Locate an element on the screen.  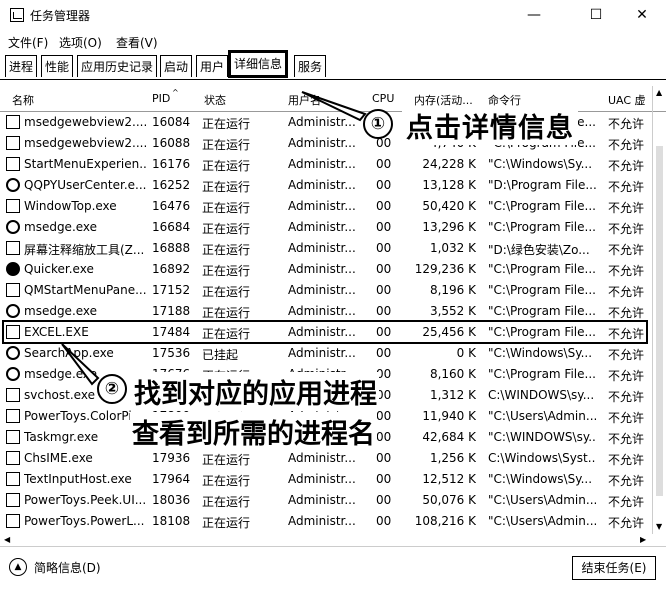
cell-pid: 16476 is located at coordinates (171, 206).